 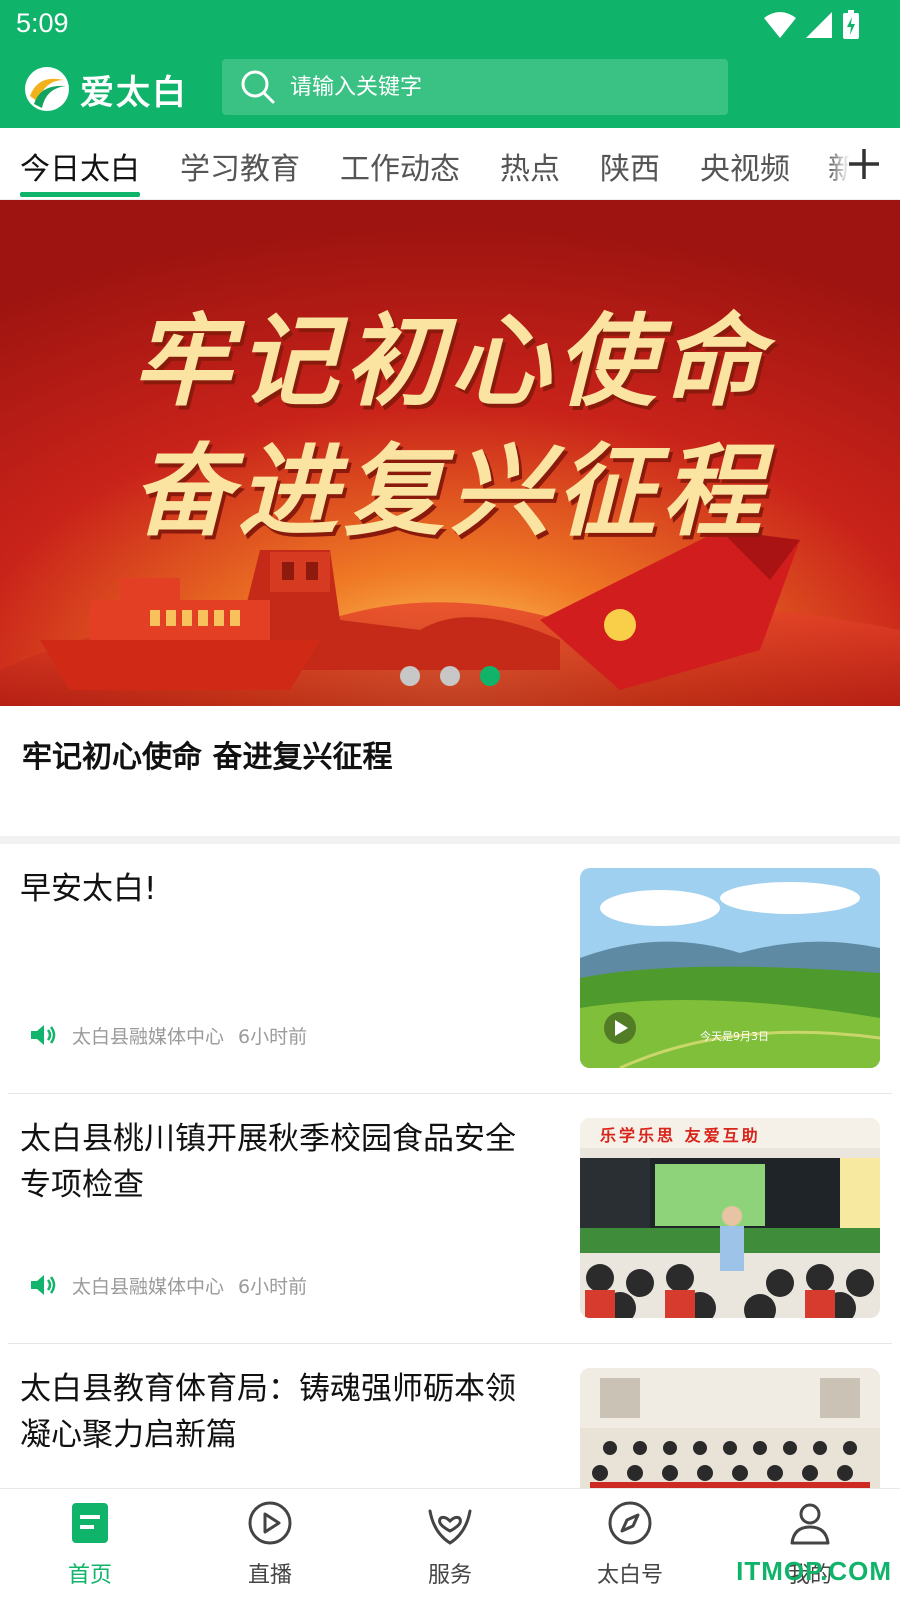 I want to click on app-header: 5:09 爱太白, so click(x=450, y=64).